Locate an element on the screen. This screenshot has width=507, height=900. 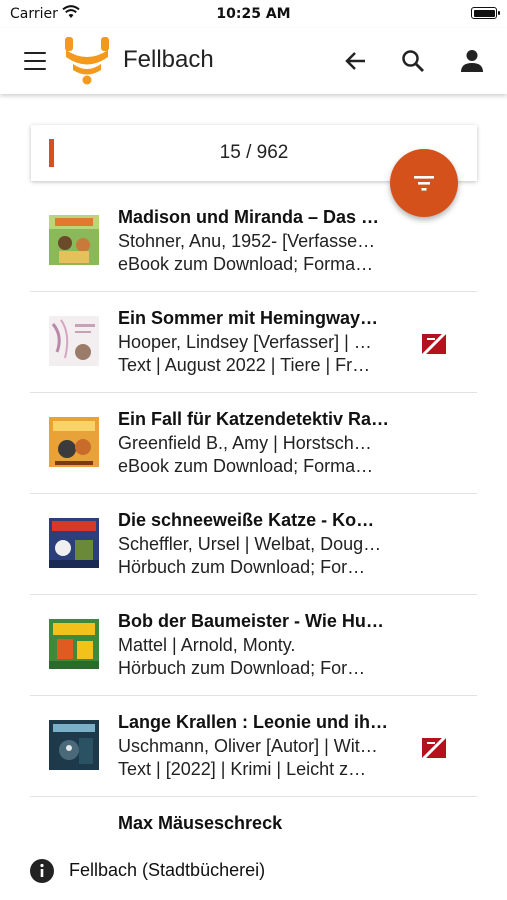
search-icon is located at coordinates (413, 61).